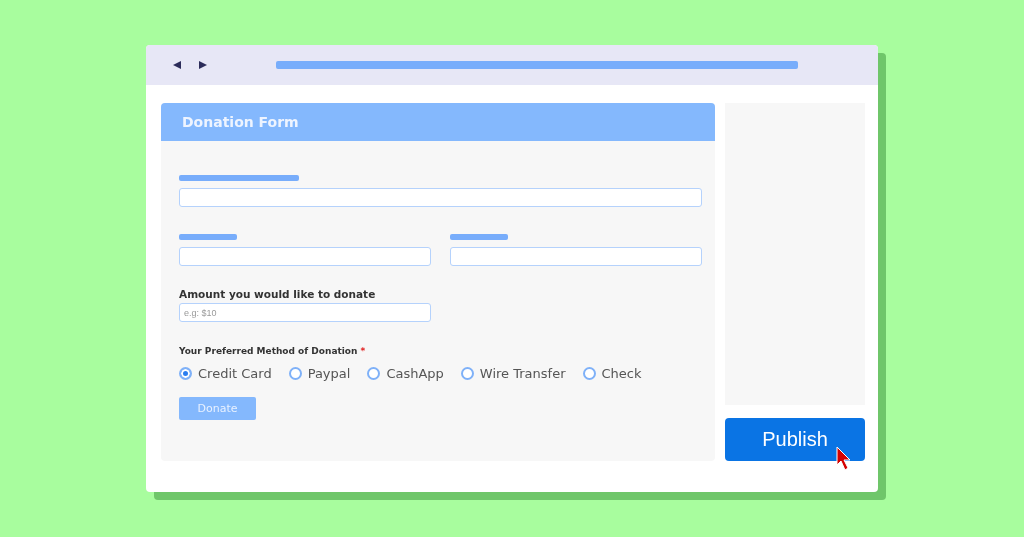 The height and width of the screenshot is (537, 1024). Describe the element at coordinates (268, 351) in the screenshot. I see `field-label: Your Preferred Method of Donation` at that location.